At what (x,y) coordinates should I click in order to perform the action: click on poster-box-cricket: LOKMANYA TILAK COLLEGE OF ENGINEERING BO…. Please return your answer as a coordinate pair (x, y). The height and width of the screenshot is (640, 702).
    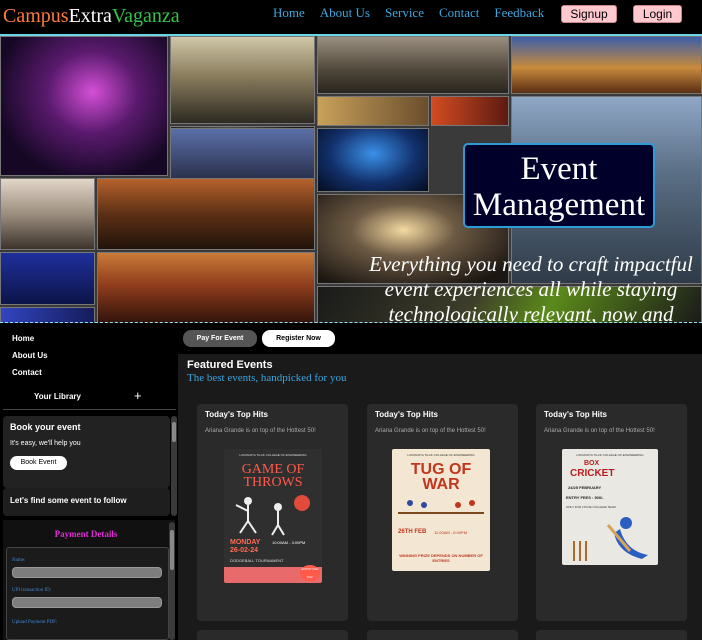
    Looking at the image, I should click on (610, 507).